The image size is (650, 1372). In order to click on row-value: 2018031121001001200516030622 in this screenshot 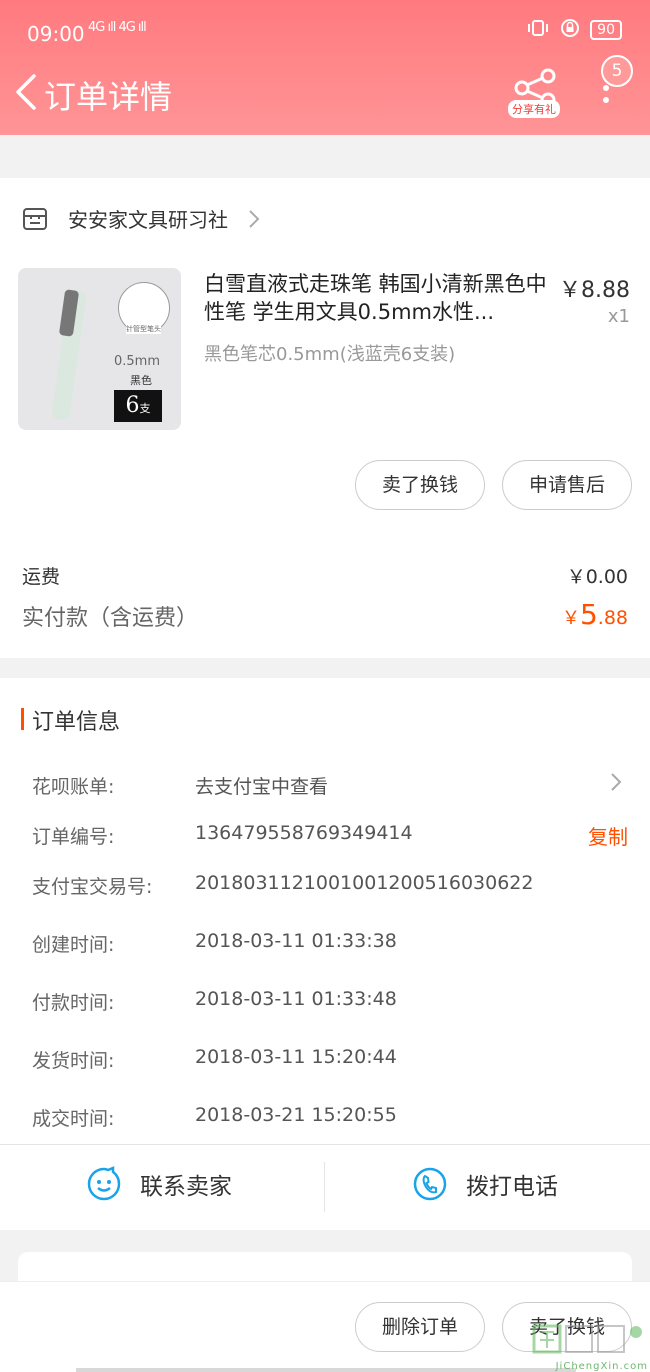, I will do `click(364, 883)`.